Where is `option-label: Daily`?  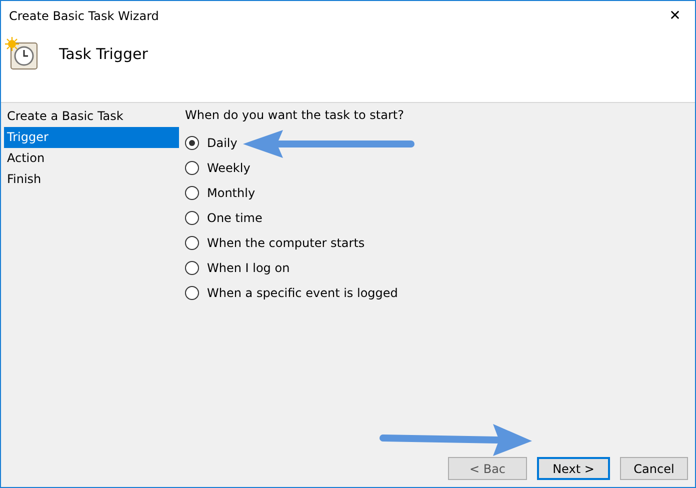 option-label: Daily is located at coordinates (222, 143).